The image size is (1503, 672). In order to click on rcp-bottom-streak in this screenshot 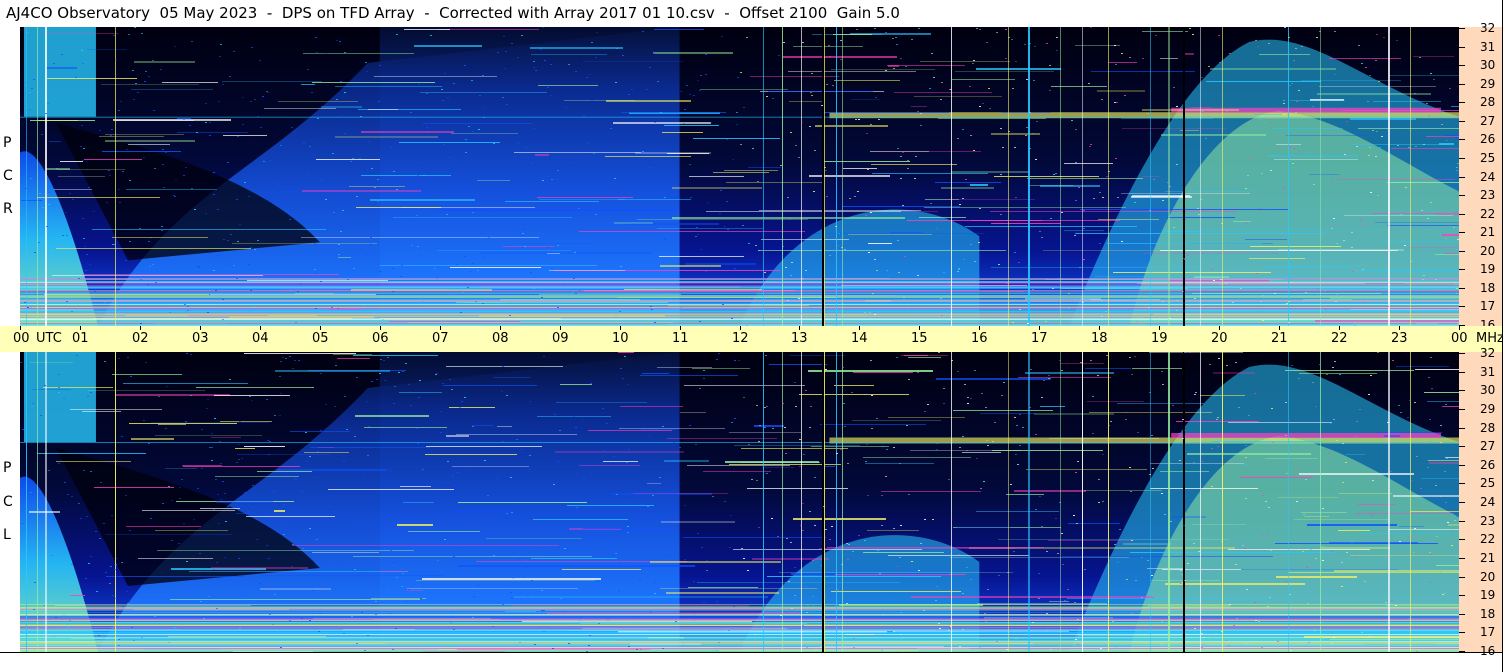, I will do `click(739, 297)`.